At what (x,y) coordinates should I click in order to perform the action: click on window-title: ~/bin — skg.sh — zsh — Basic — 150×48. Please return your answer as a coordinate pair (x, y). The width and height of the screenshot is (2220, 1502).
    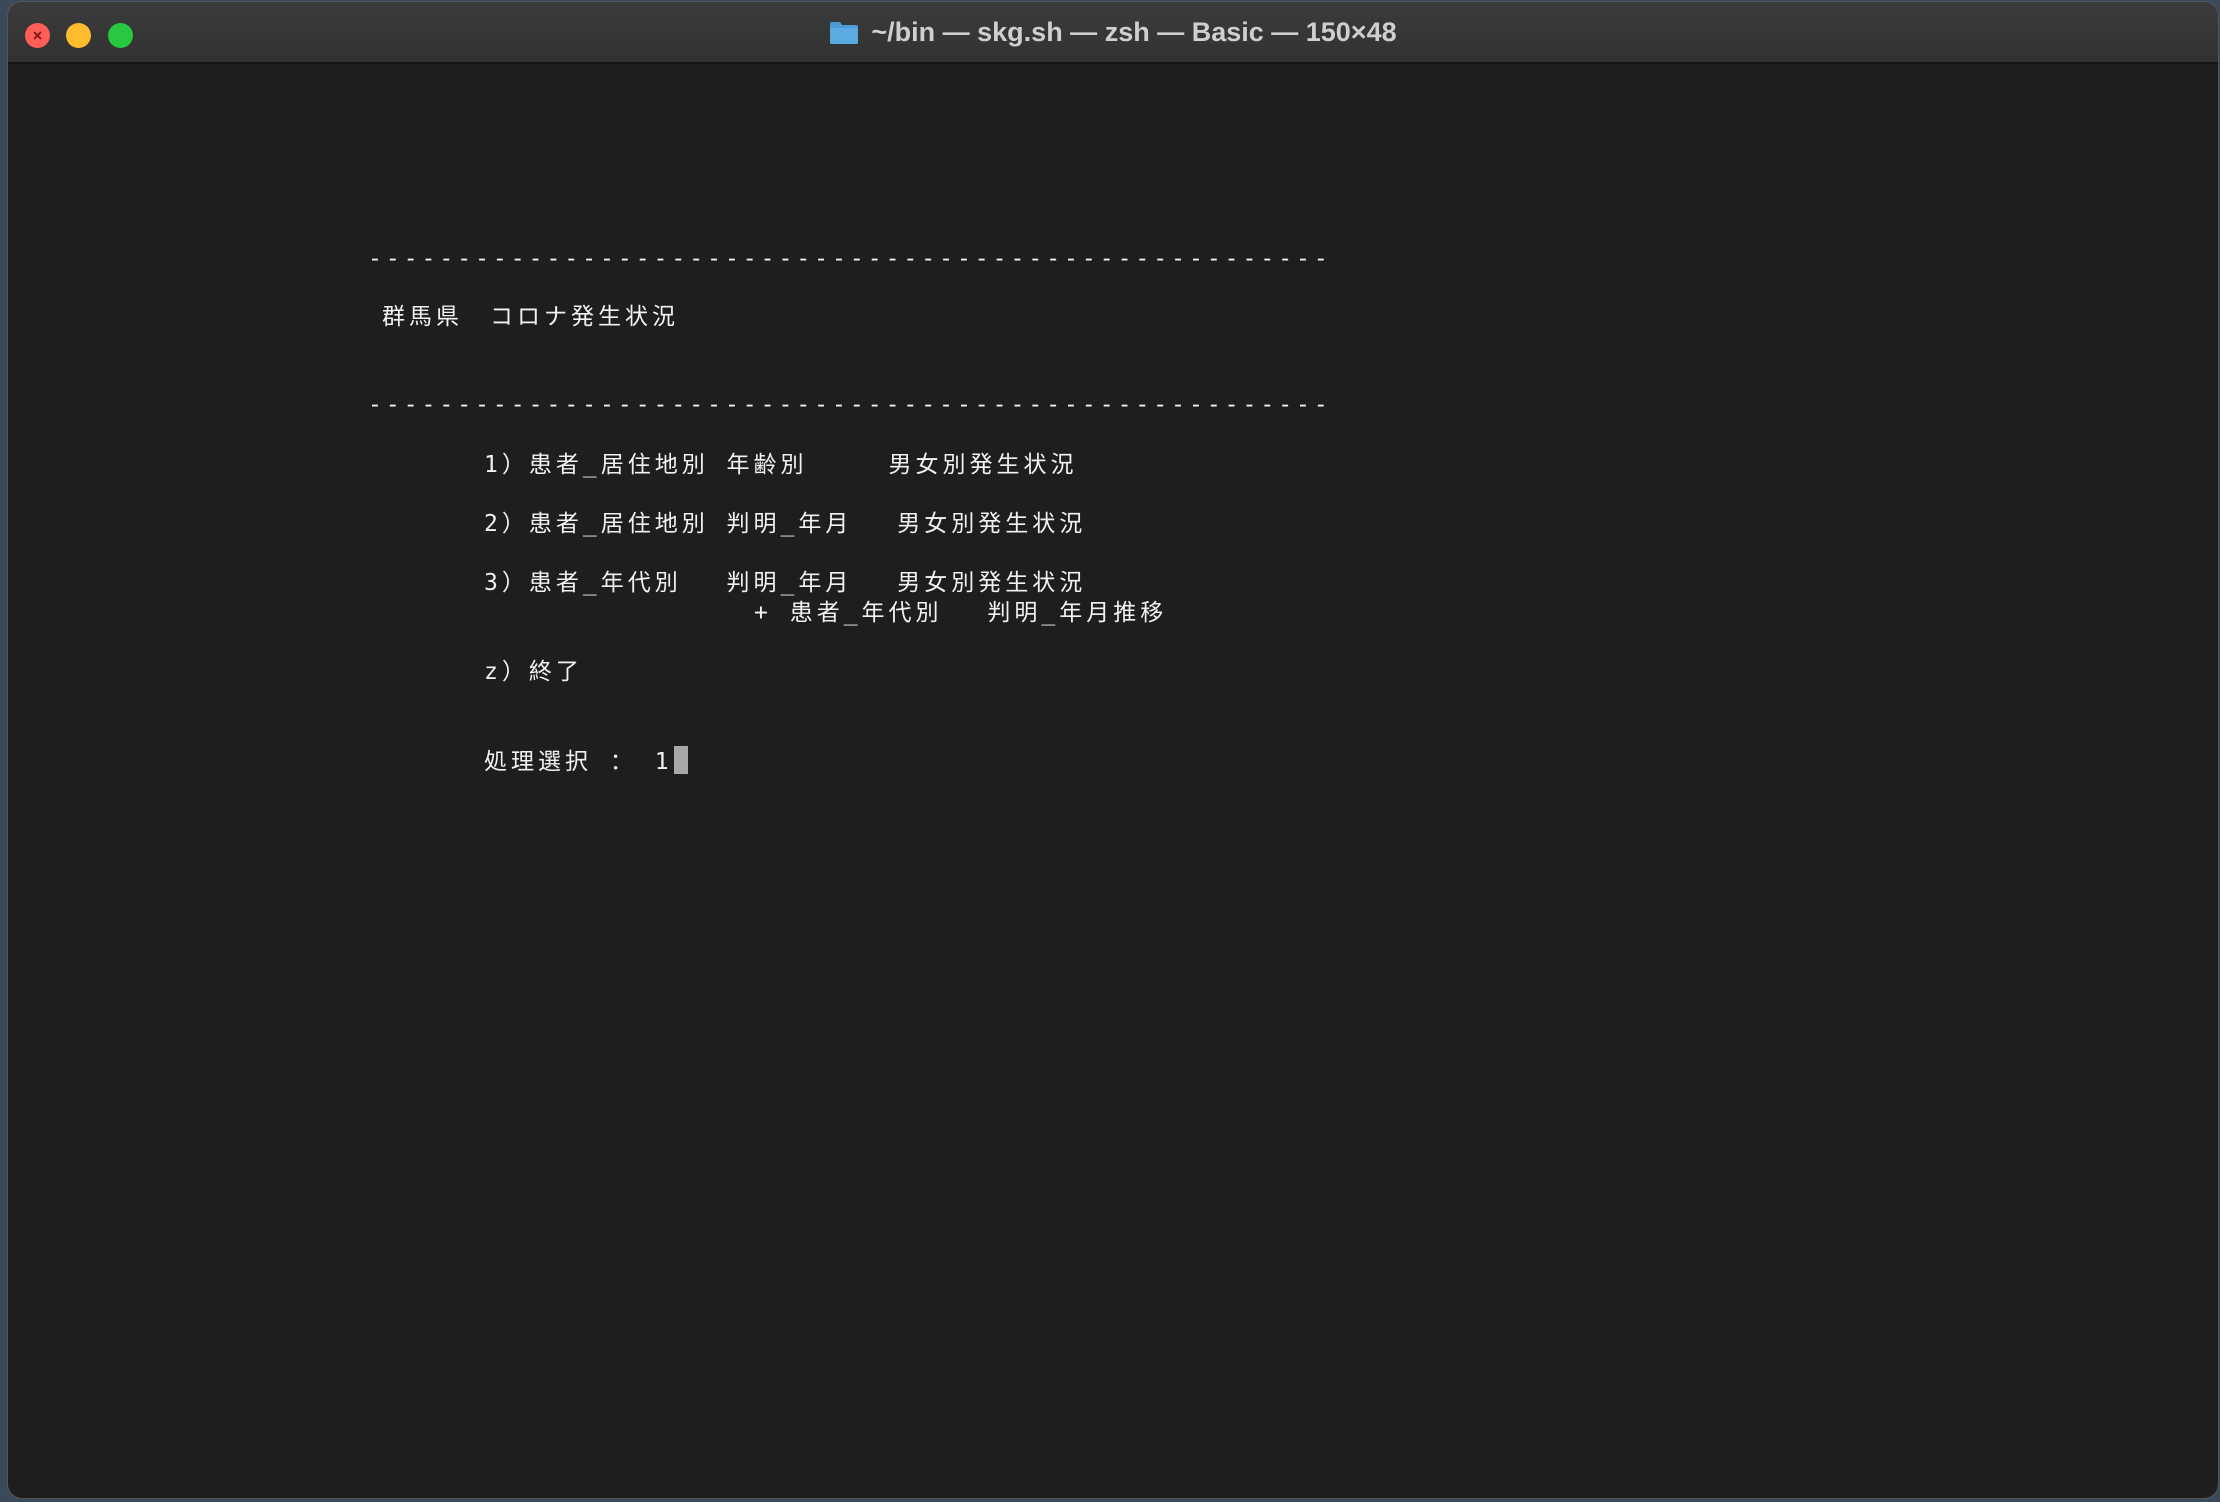
    Looking at the image, I should click on (1134, 31).